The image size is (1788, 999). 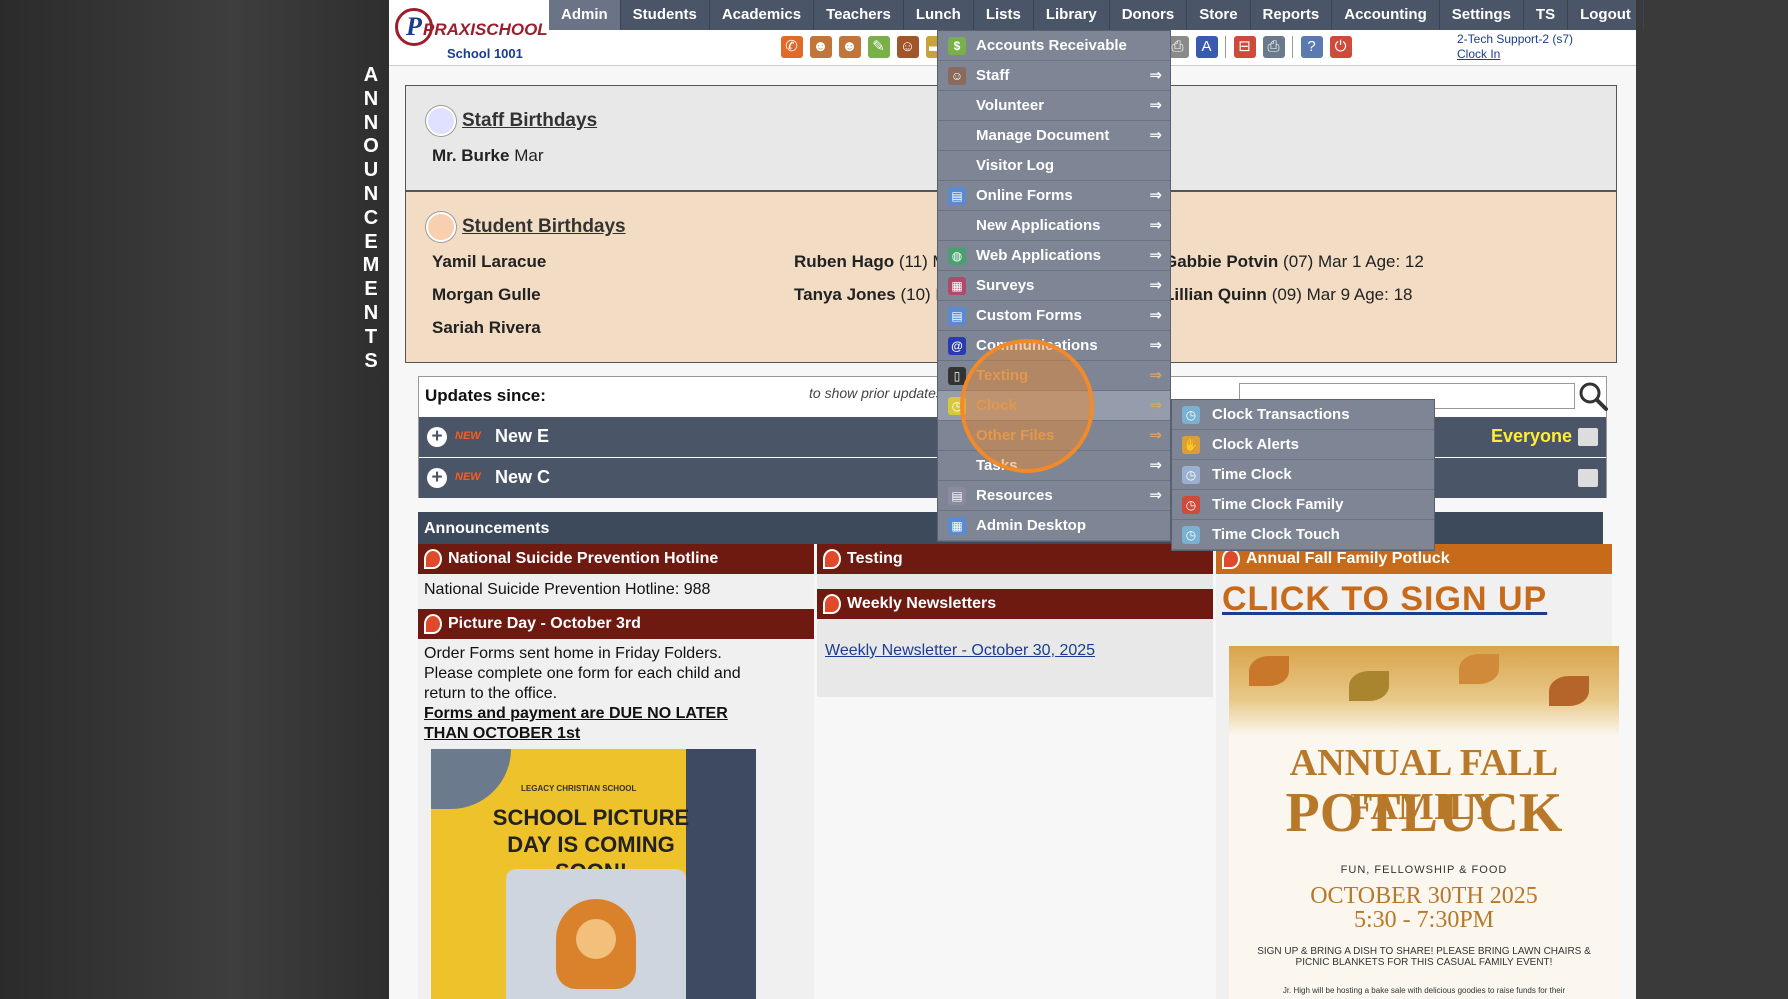 I want to click on nav-lists: Lists, so click(x=1004, y=15).